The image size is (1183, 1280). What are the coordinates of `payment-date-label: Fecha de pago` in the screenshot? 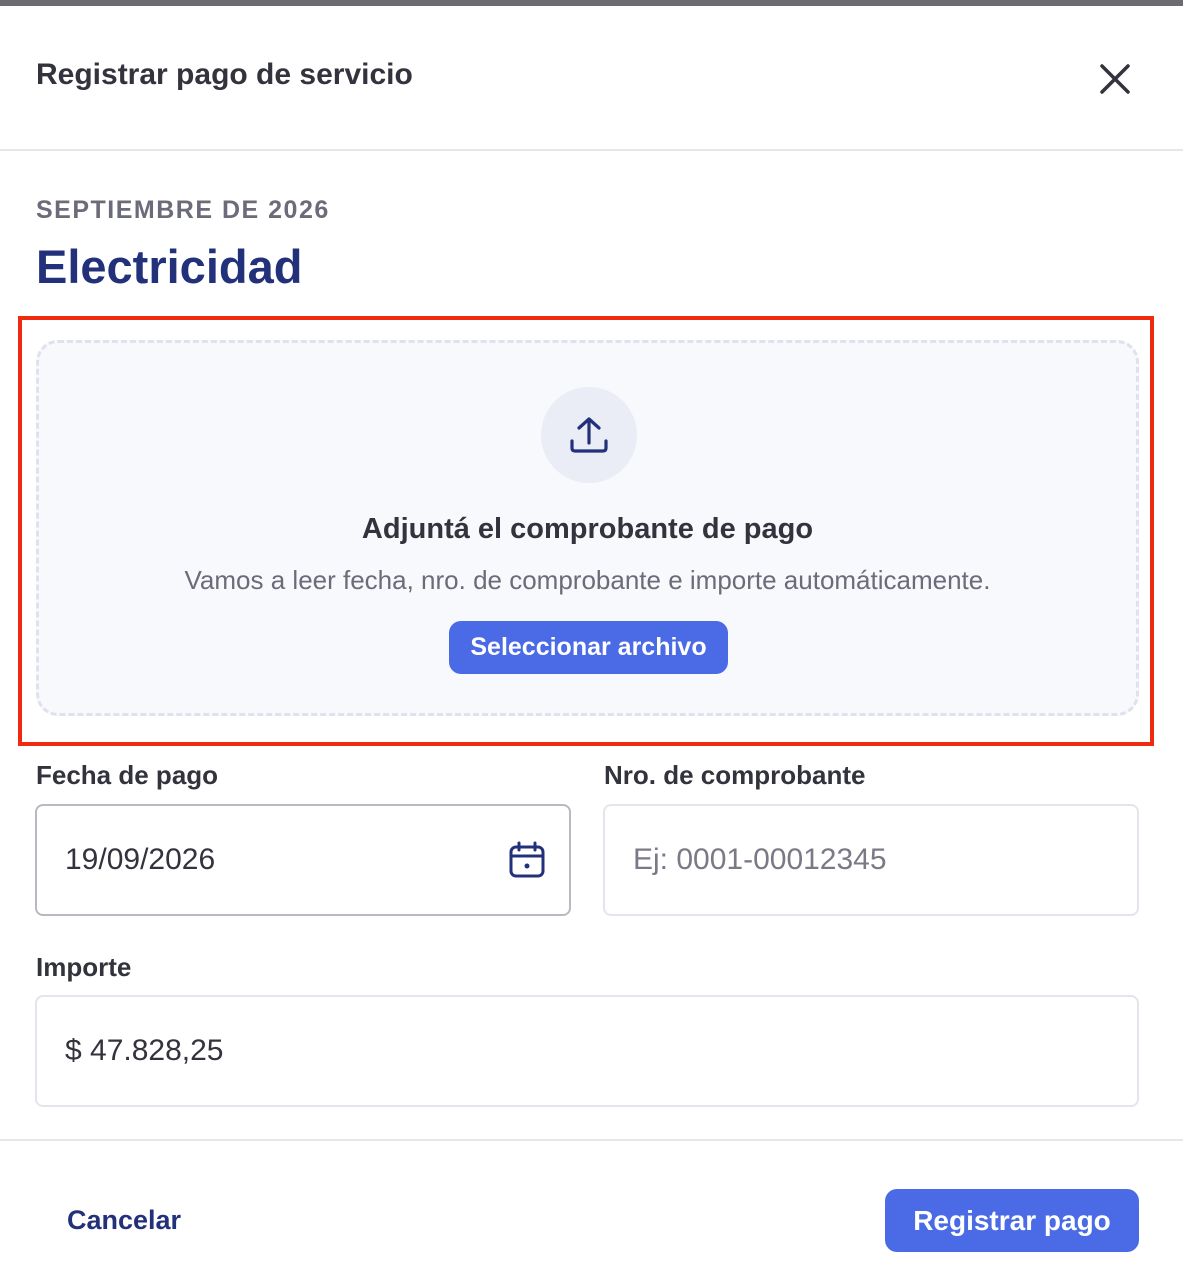 It's located at (127, 775).